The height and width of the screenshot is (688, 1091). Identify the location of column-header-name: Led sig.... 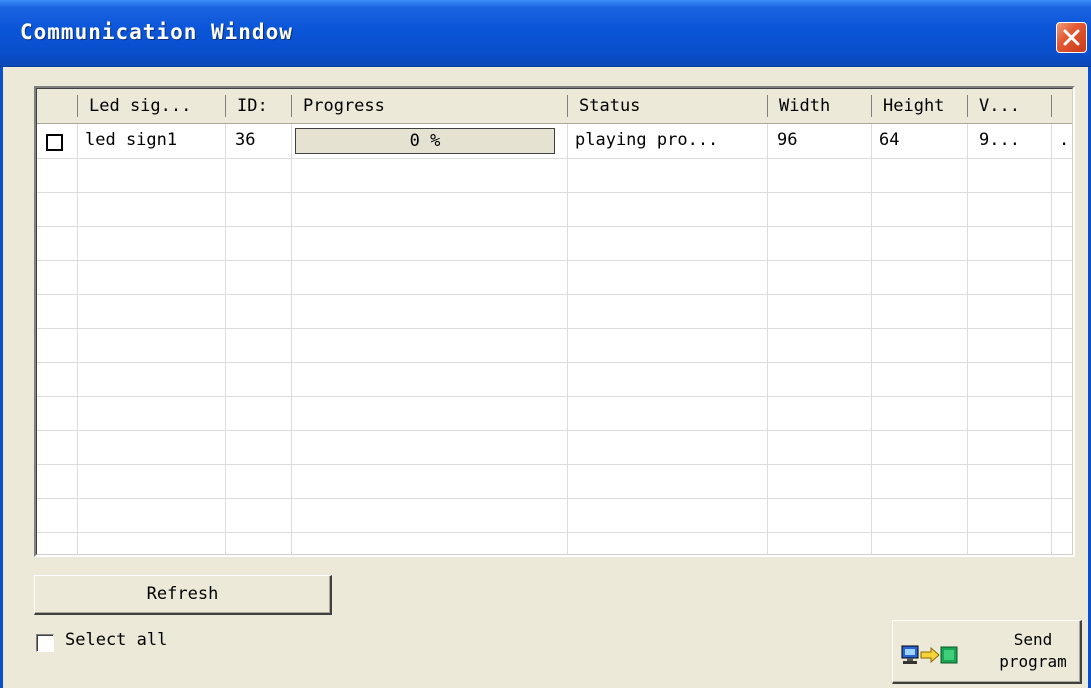
(151, 106).